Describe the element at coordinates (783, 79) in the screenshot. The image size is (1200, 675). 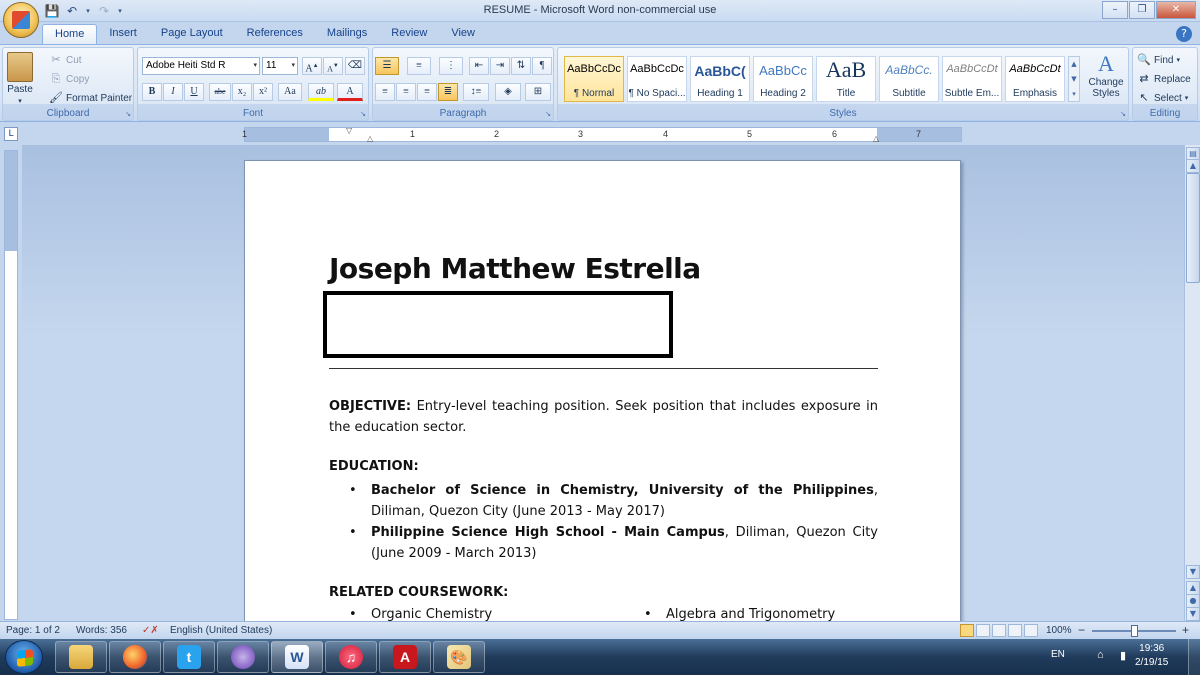
I see `style-heading-2: AaBbCc Heading 2` at that location.